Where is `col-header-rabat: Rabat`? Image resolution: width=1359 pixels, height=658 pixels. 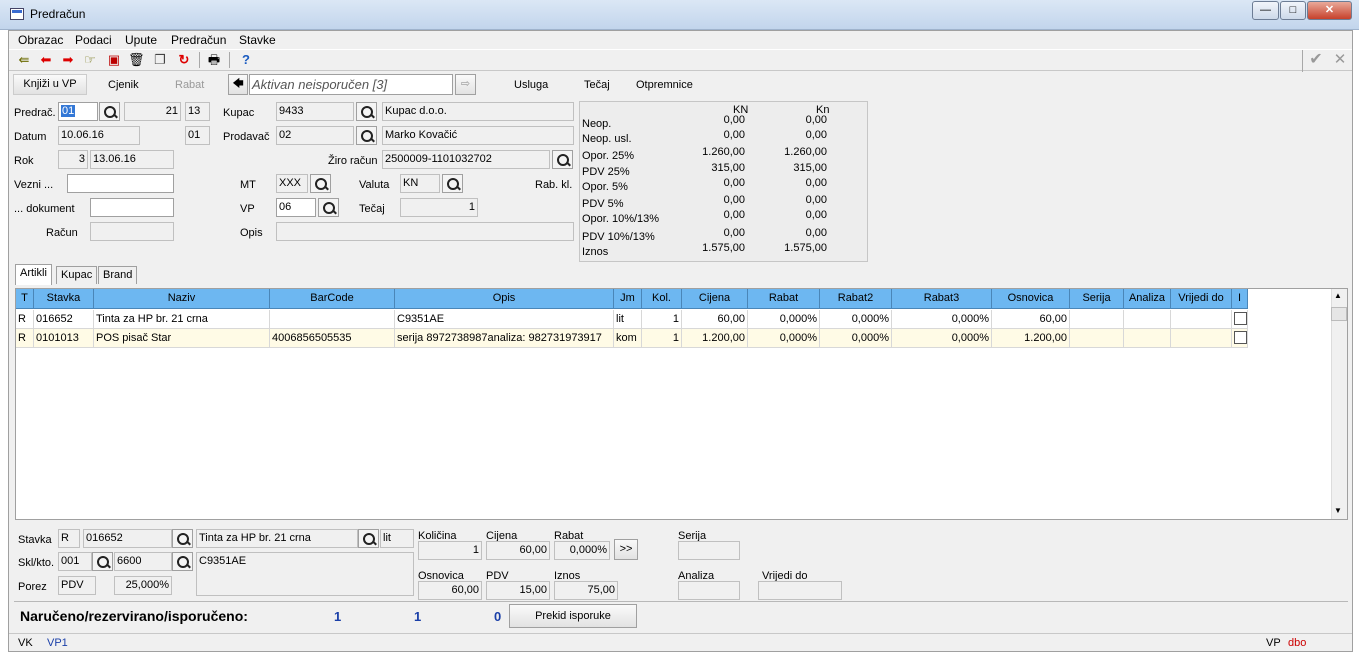 col-header-rabat: Rabat is located at coordinates (784, 299).